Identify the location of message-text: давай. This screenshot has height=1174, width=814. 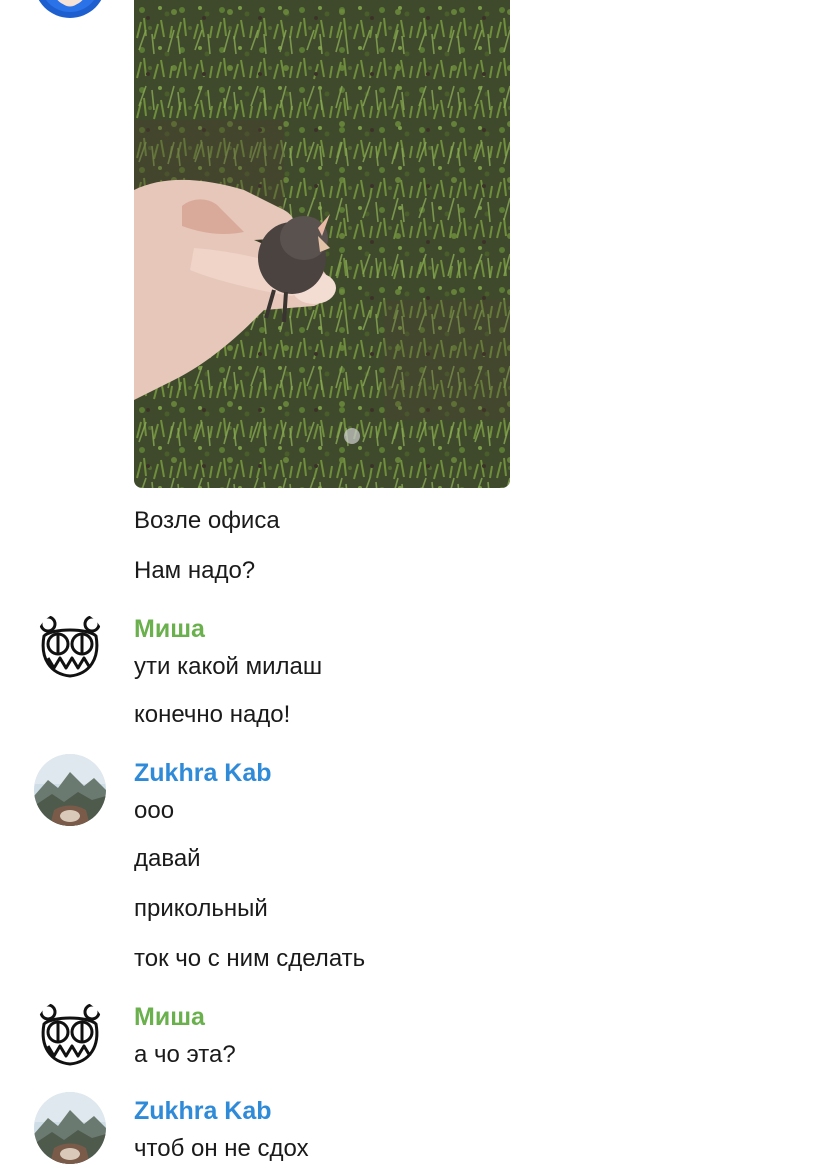
(167, 858).